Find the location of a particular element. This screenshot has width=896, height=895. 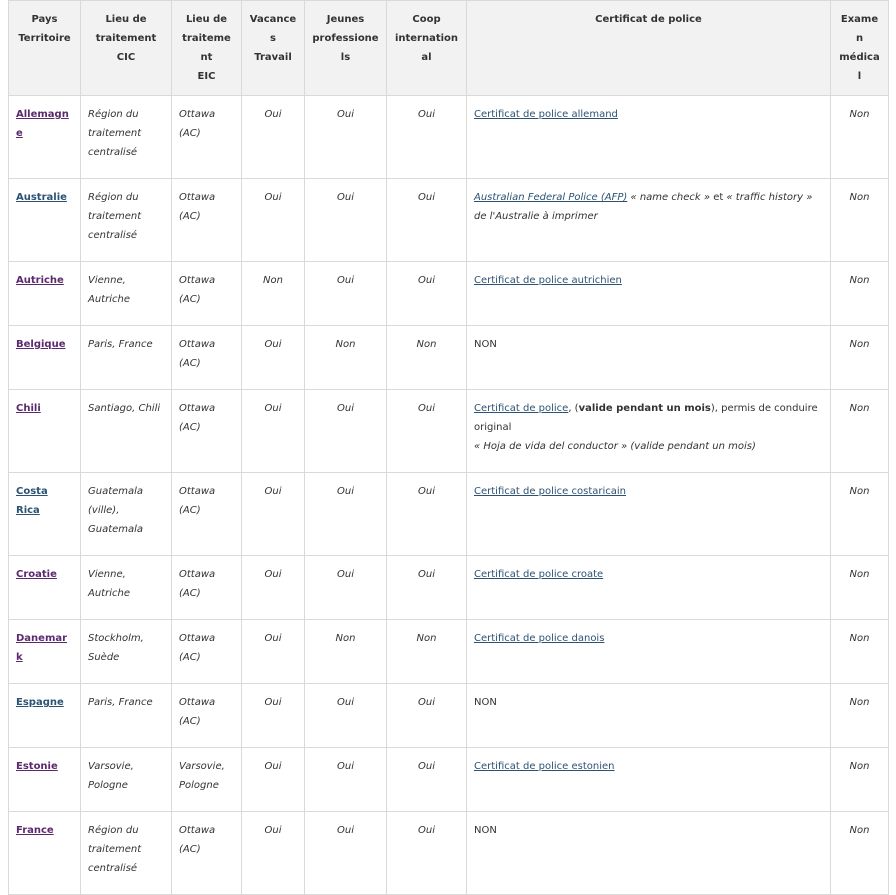

certificat-bold-text: valide pendant un mois is located at coordinates (644, 408).